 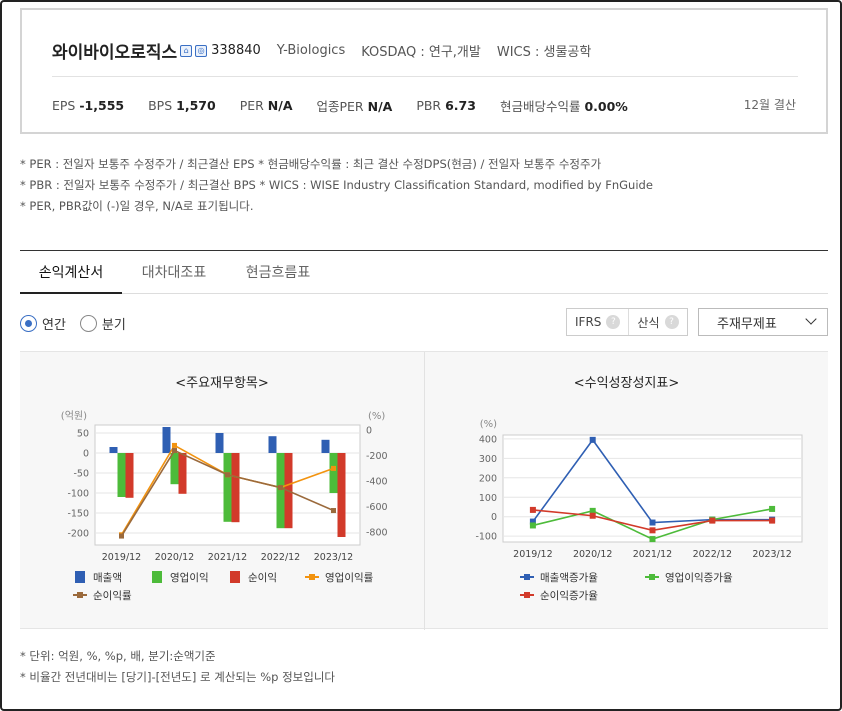 I want to click on footnote-line: * 비율간 전년대비는 [당기]-[전년도] 로 계산되는 %p 정보입니다, so click(x=177, y=677).